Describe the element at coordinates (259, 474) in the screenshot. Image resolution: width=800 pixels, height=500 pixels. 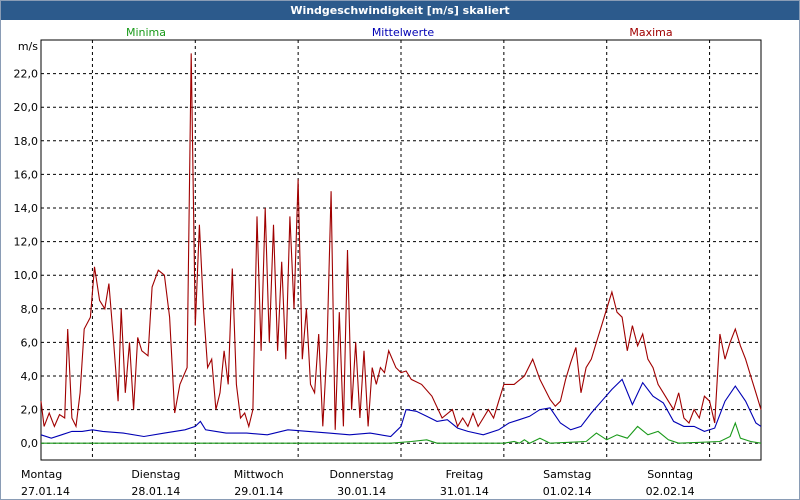
I see `x-day-label: Mittwoch` at that location.